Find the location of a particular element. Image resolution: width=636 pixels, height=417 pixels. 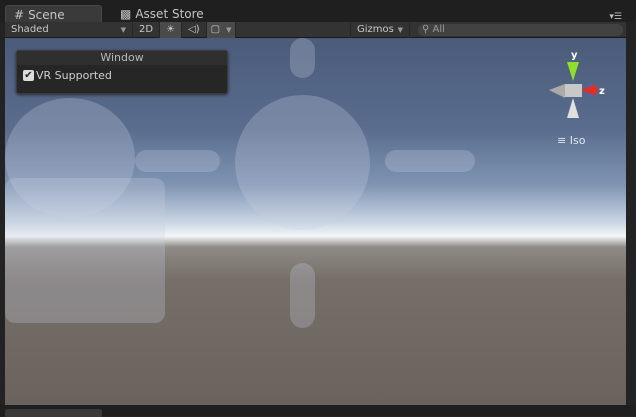

gizmo-center-cube is located at coordinates (573, 90).